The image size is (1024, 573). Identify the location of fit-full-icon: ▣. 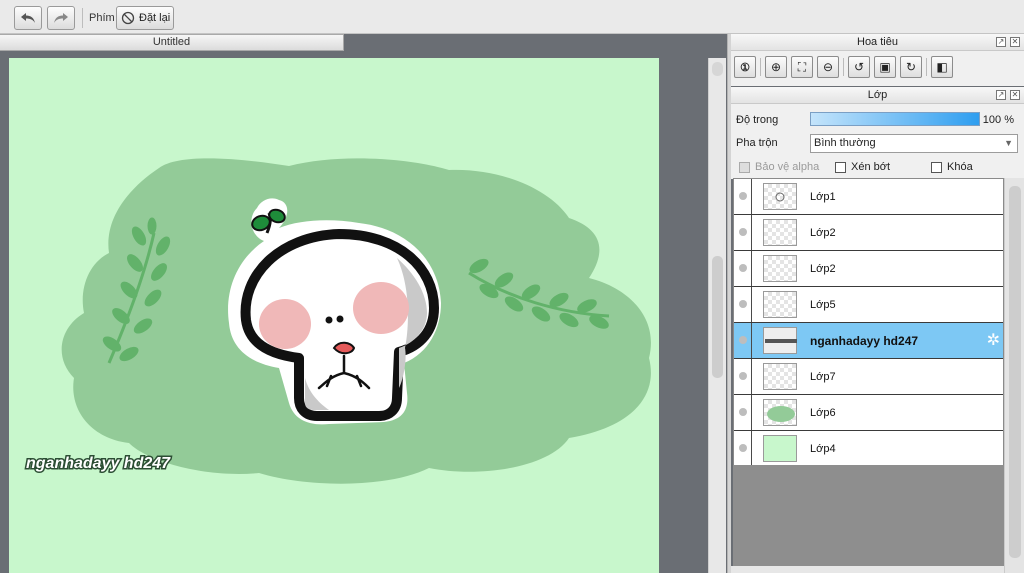
(885, 67).